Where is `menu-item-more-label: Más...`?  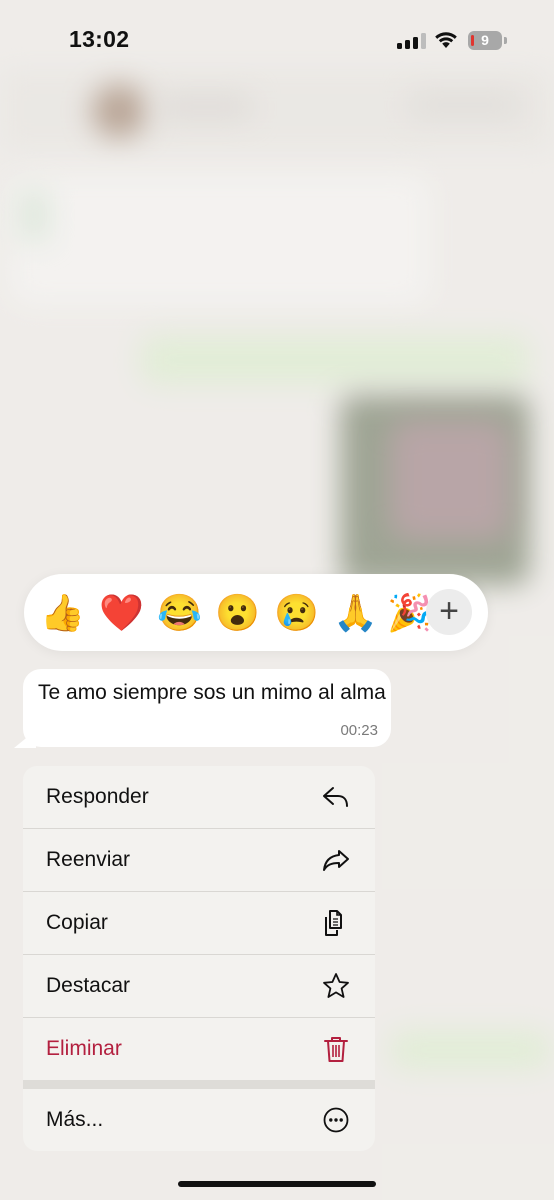
menu-item-more-label: Más... is located at coordinates (75, 1119).